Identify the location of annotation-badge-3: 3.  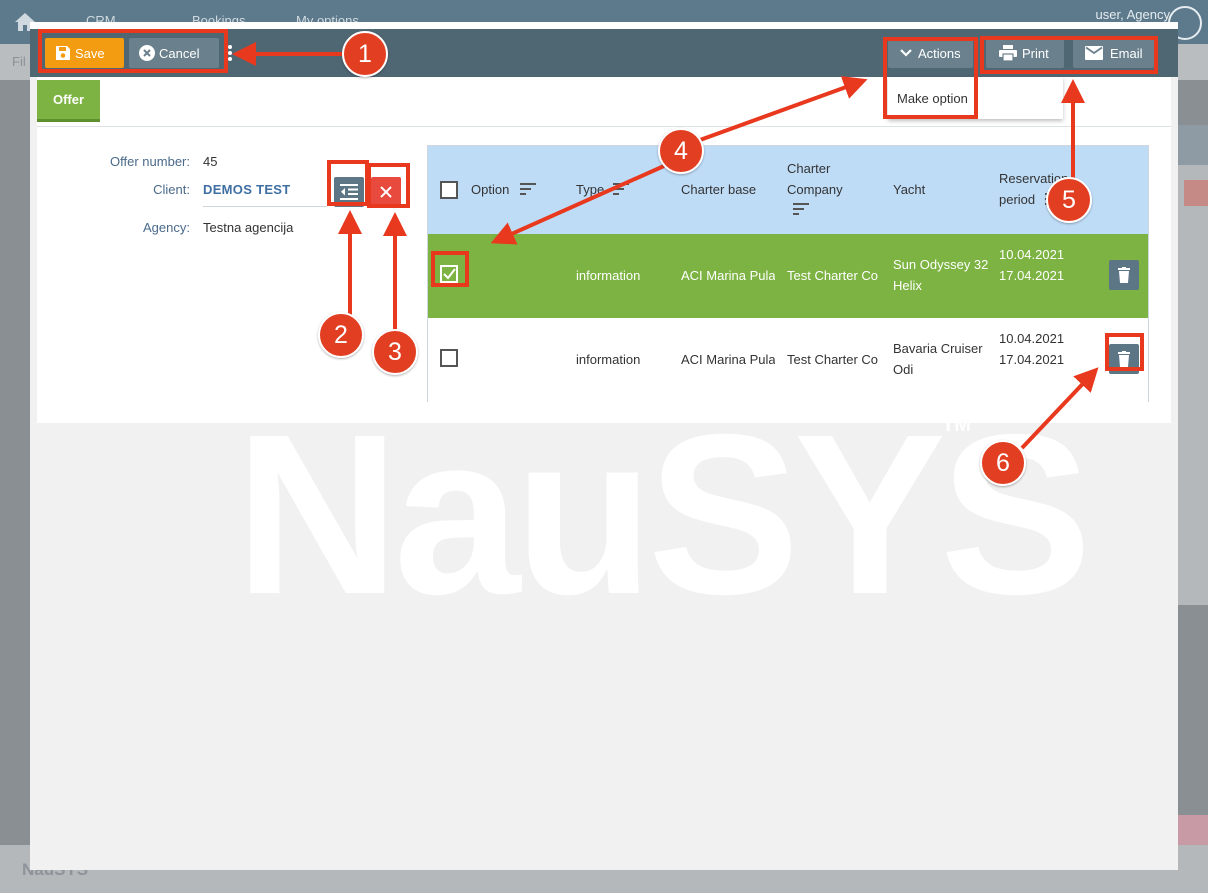
(395, 352).